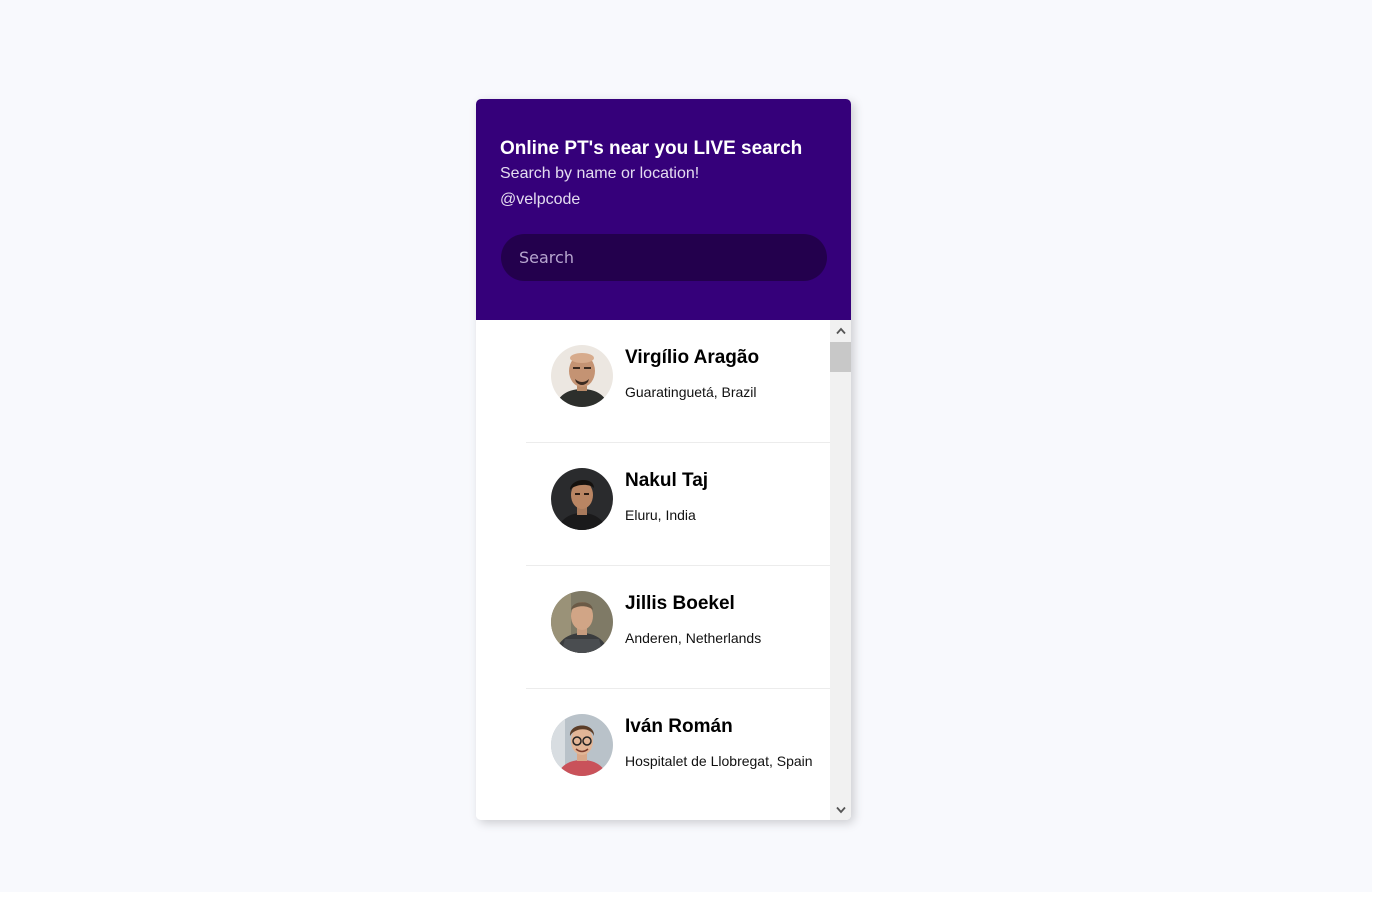 The width and height of the screenshot is (1374, 898). What do you see at coordinates (840, 570) in the screenshot?
I see `results-scrollbar` at bounding box center [840, 570].